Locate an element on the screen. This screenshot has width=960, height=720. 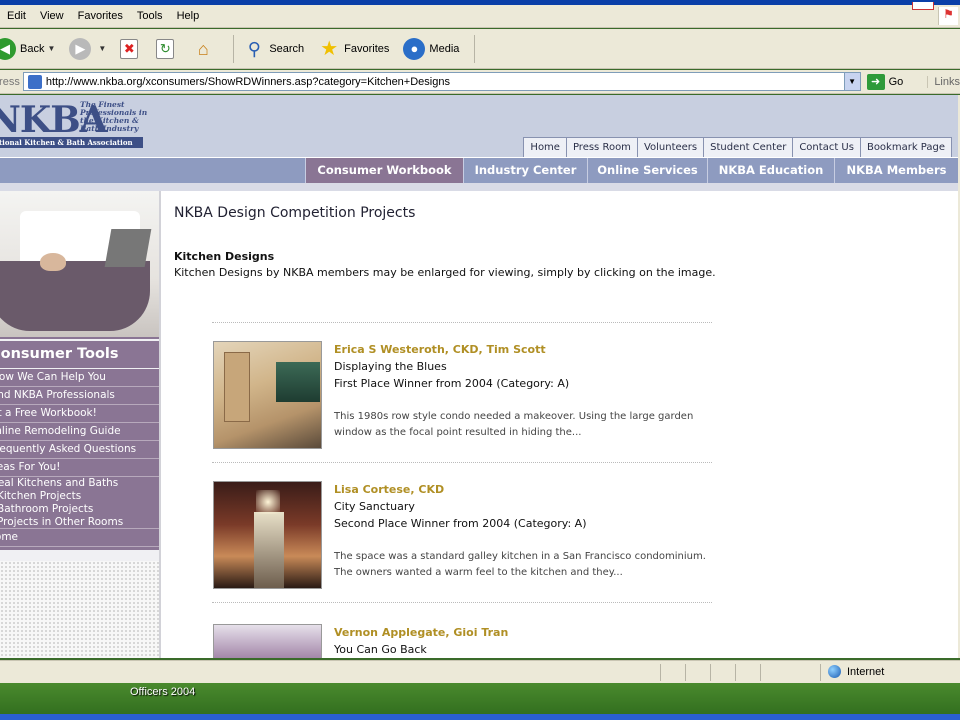
page-icon is located at coordinates (34, 81).